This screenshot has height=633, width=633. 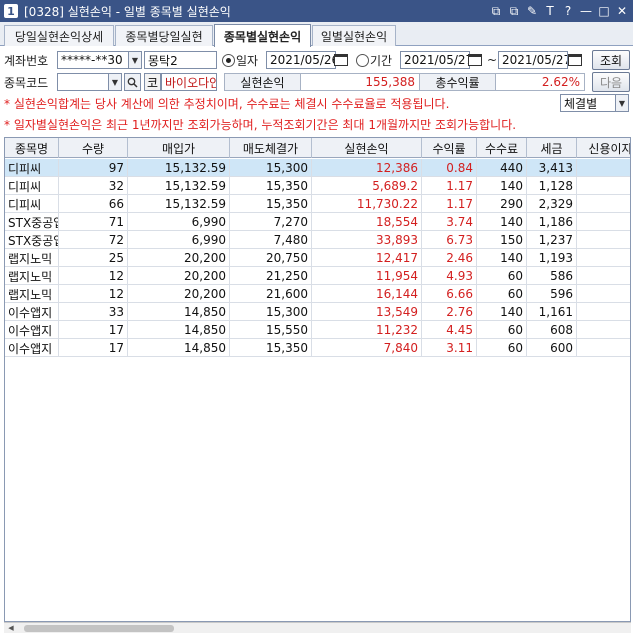 What do you see at coordinates (164, 35) in the screenshot?
I see `tab-stock-daily-realized: 종목별당일실현` at bounding box center [164, 35].